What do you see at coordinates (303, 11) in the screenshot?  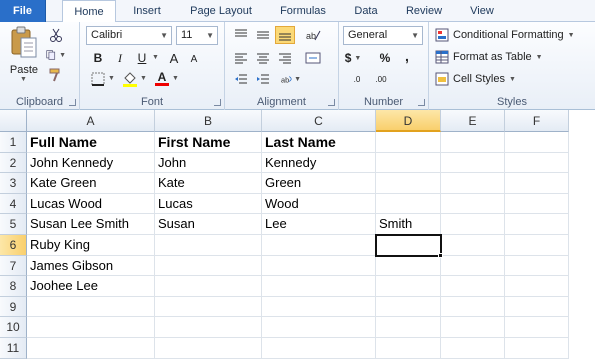 I see `tab-formulas: Formulas` at bounding box center [303, 11].